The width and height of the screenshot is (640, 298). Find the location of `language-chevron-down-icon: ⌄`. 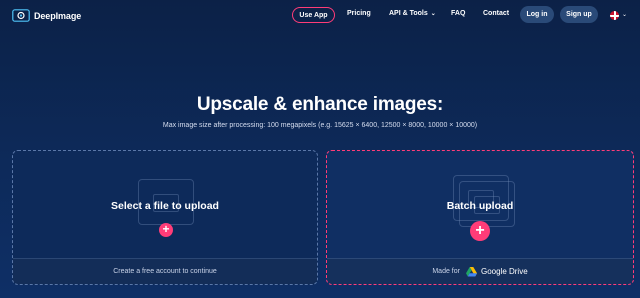

language-chevron-down-icon: ⌄ is located at coordinates (624, 14).